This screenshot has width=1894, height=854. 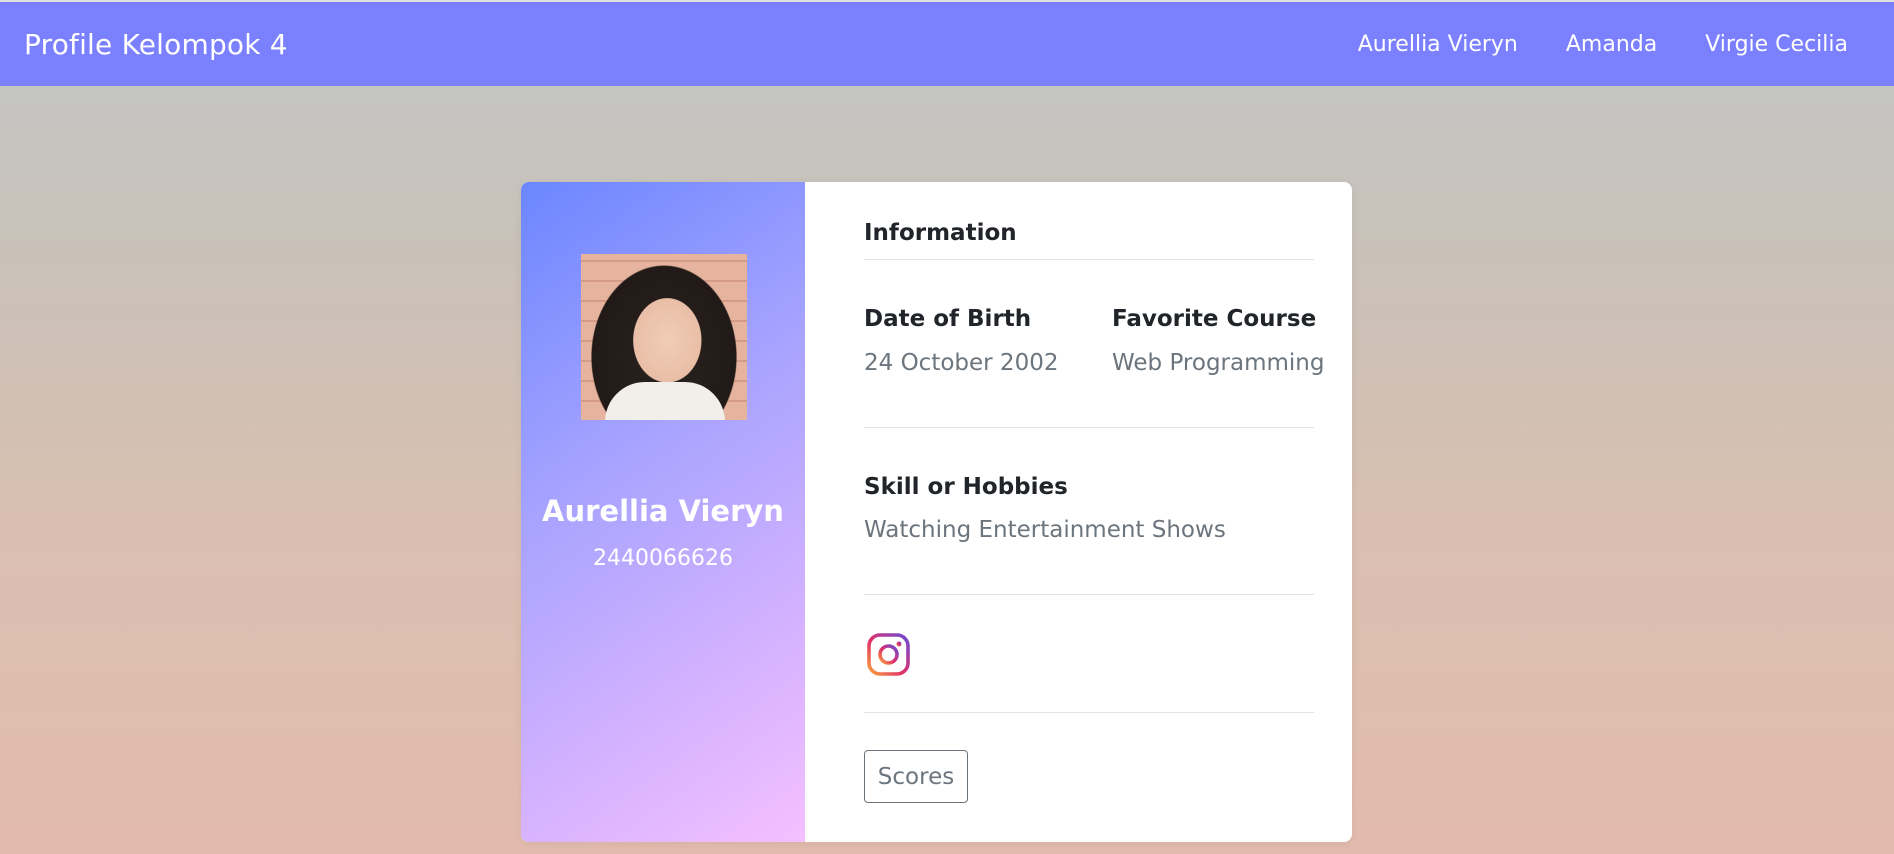 I want to click on profile-name: Aurellia Vieryn, so click(x=663, y=511).